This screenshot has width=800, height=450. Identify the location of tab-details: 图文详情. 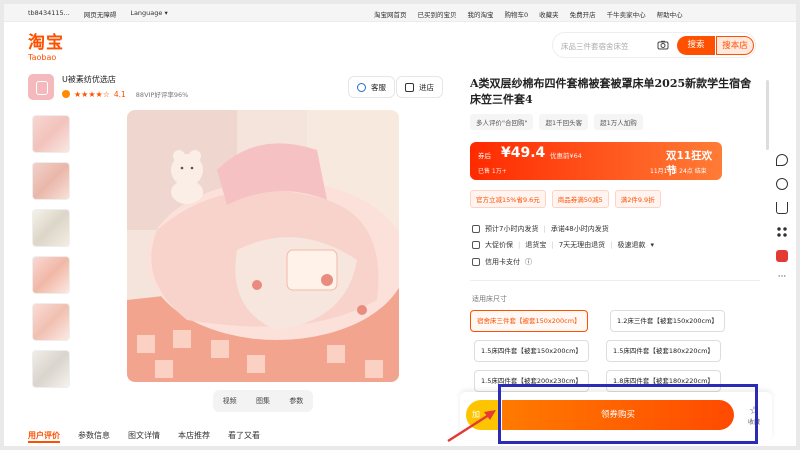
(144, 436).